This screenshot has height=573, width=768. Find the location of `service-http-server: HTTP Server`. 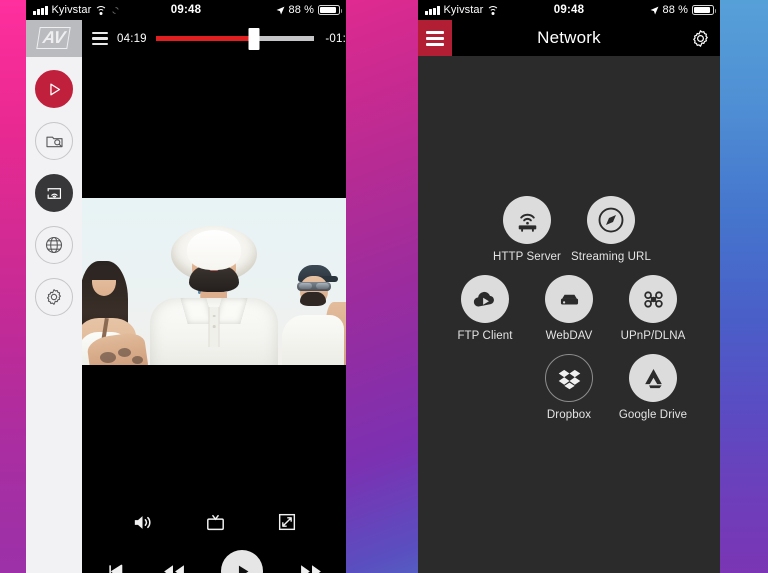

service-http-server: HTTP Server is located at coordinates (527, 229).